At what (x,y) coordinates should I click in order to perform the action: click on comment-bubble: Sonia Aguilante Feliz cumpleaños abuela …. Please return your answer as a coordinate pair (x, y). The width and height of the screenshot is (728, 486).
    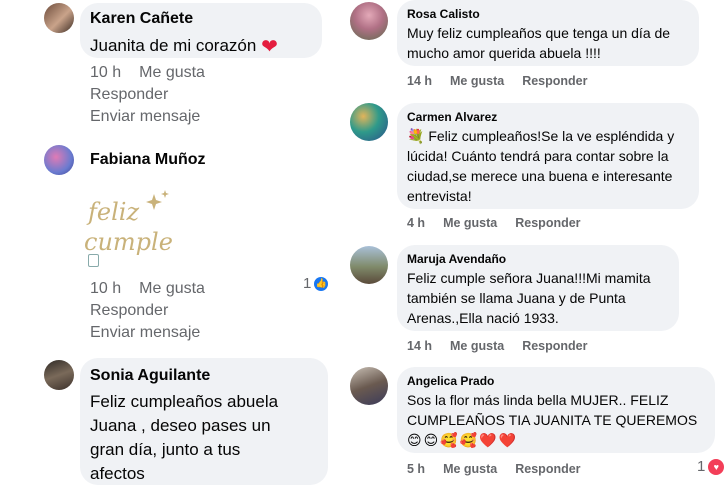
    Looking at the image, I should click on (204, 421).